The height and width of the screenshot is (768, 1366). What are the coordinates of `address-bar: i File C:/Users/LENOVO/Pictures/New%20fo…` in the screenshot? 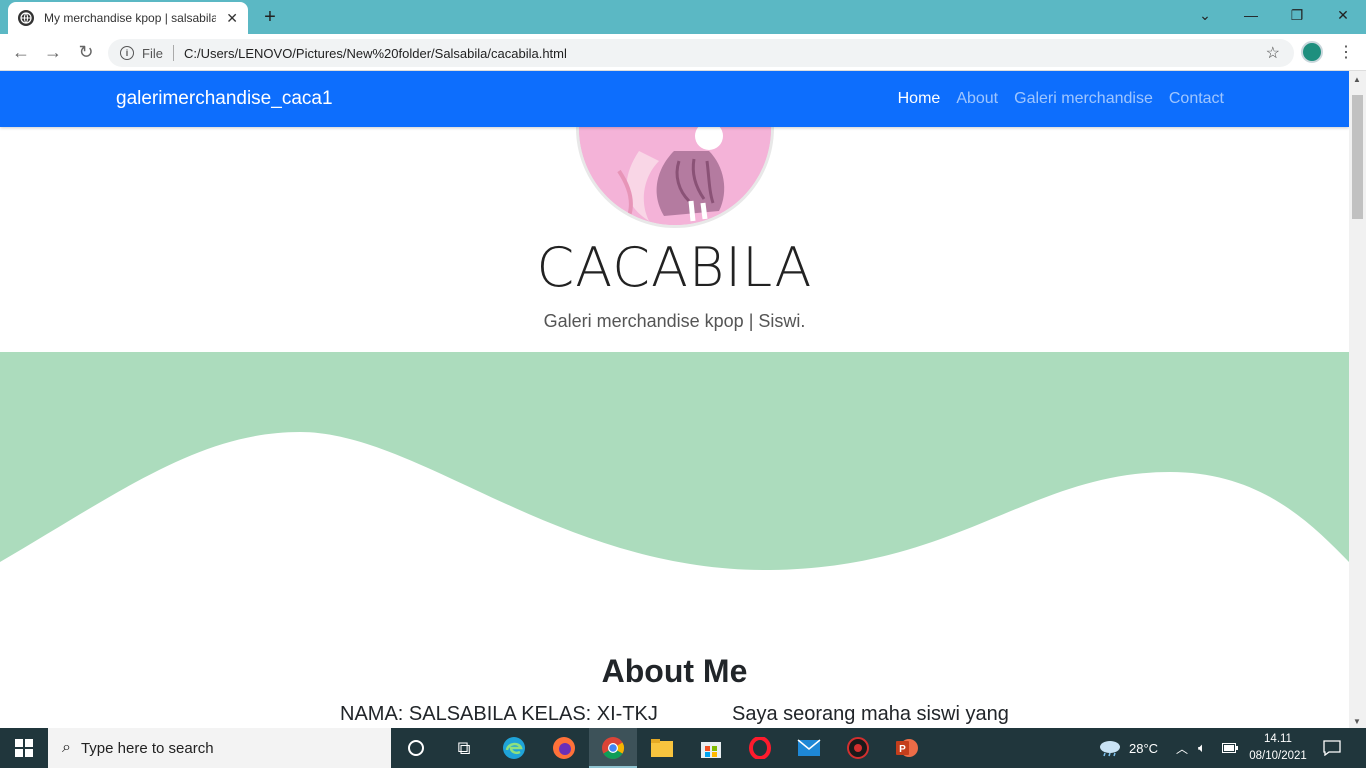 It's located at (701, 53).